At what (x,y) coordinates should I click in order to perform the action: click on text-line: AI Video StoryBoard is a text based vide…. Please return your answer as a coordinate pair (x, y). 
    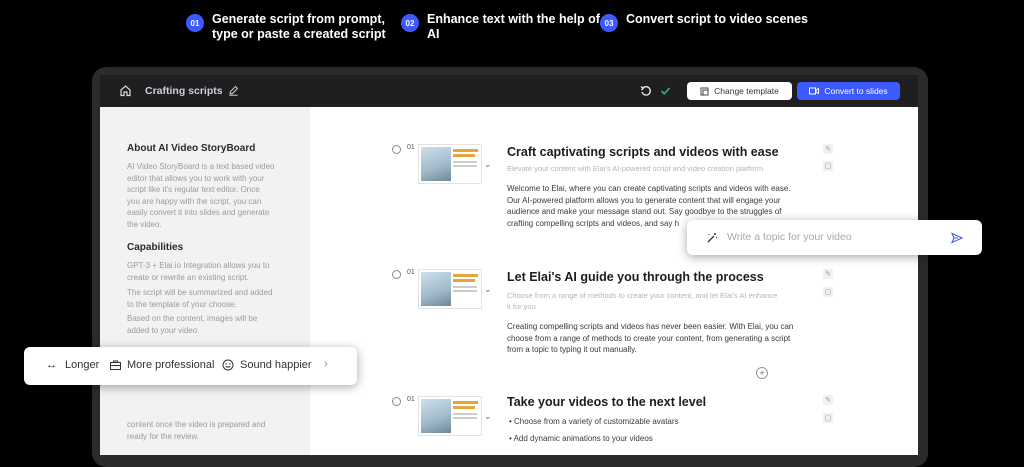
    Looking at the image, I should click on (201, 166).